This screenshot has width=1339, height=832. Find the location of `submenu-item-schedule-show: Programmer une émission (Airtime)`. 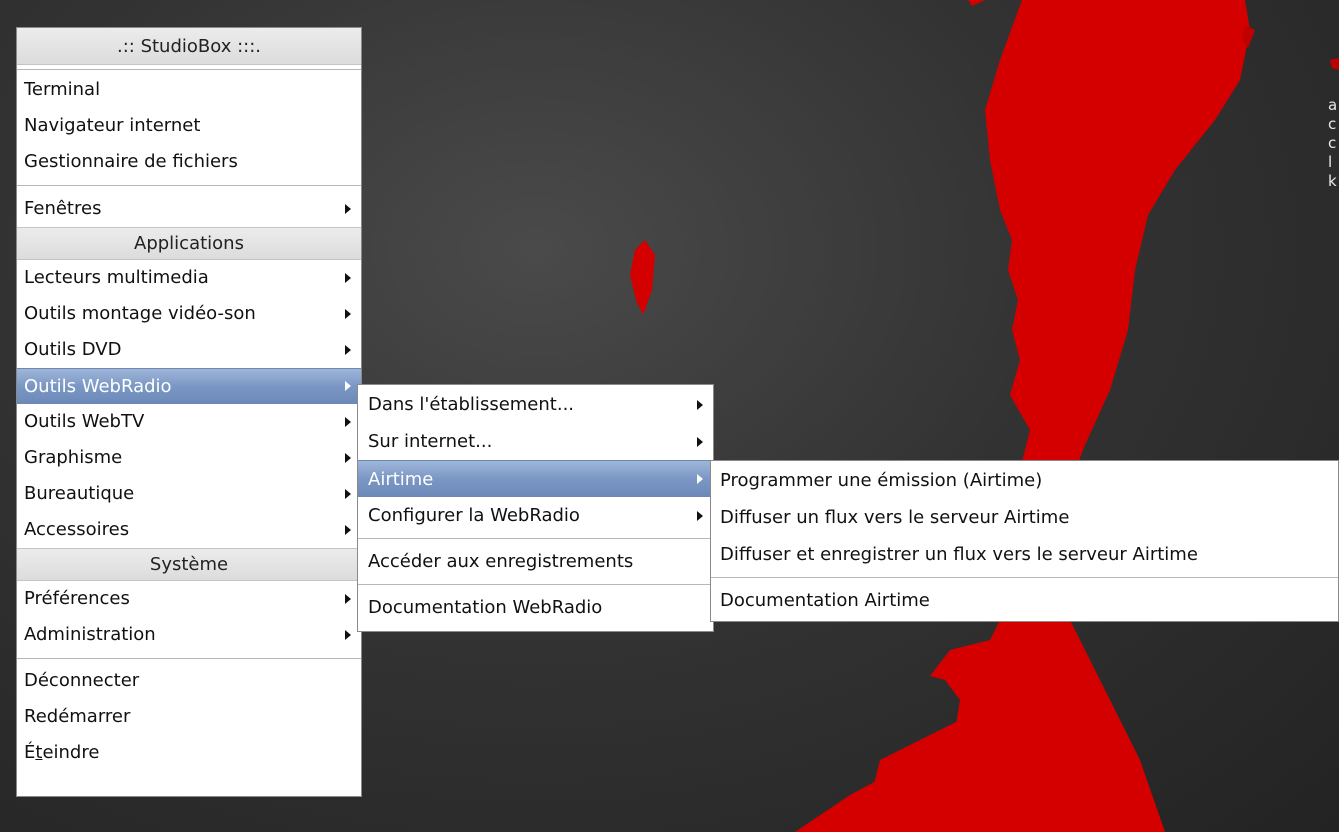

submenu-item-schedule-show: Programmer une émission (Airtime) is located at coordinates (1024, 480).